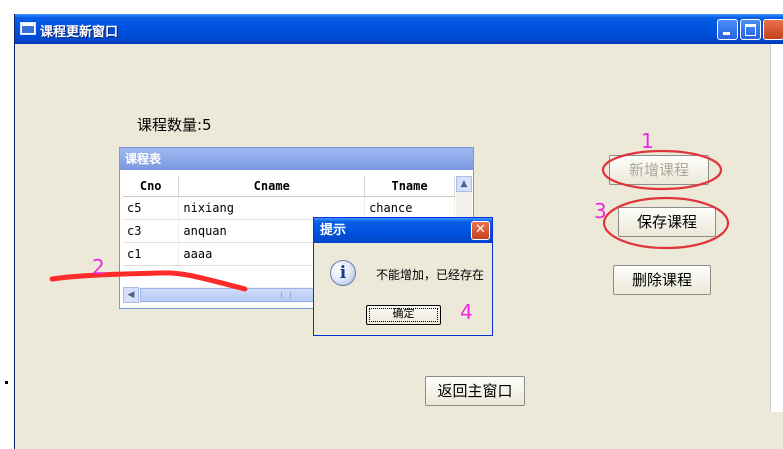 The image size is (783, 449). I want to click on table-cell-cno: c5, so click(151, 208).